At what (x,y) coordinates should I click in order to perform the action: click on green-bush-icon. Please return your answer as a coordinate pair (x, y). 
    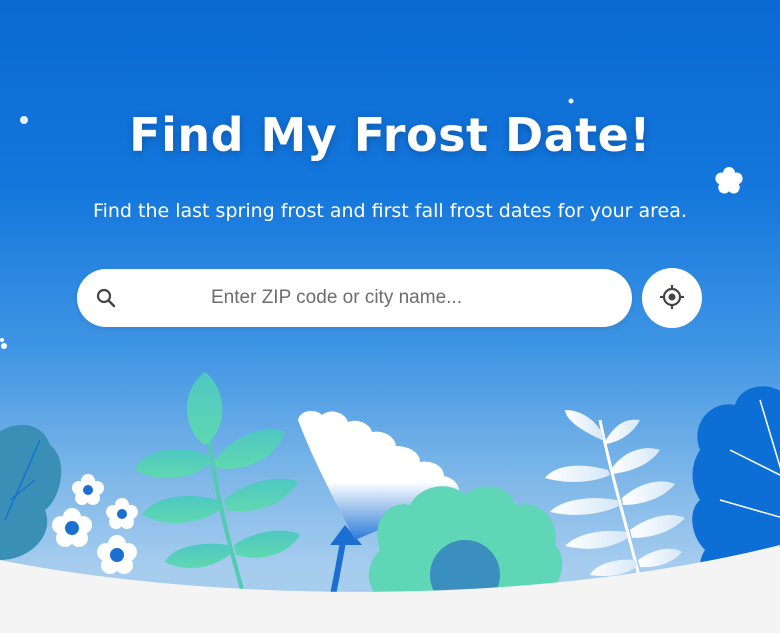
    Looking at the image, I should click on (465, 548).